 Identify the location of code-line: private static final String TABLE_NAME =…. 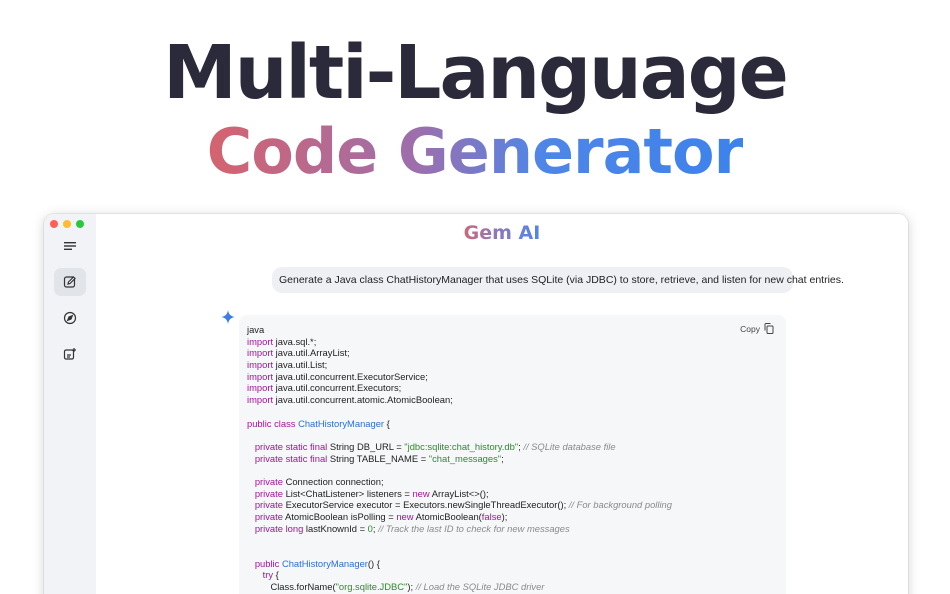
(379, 458).